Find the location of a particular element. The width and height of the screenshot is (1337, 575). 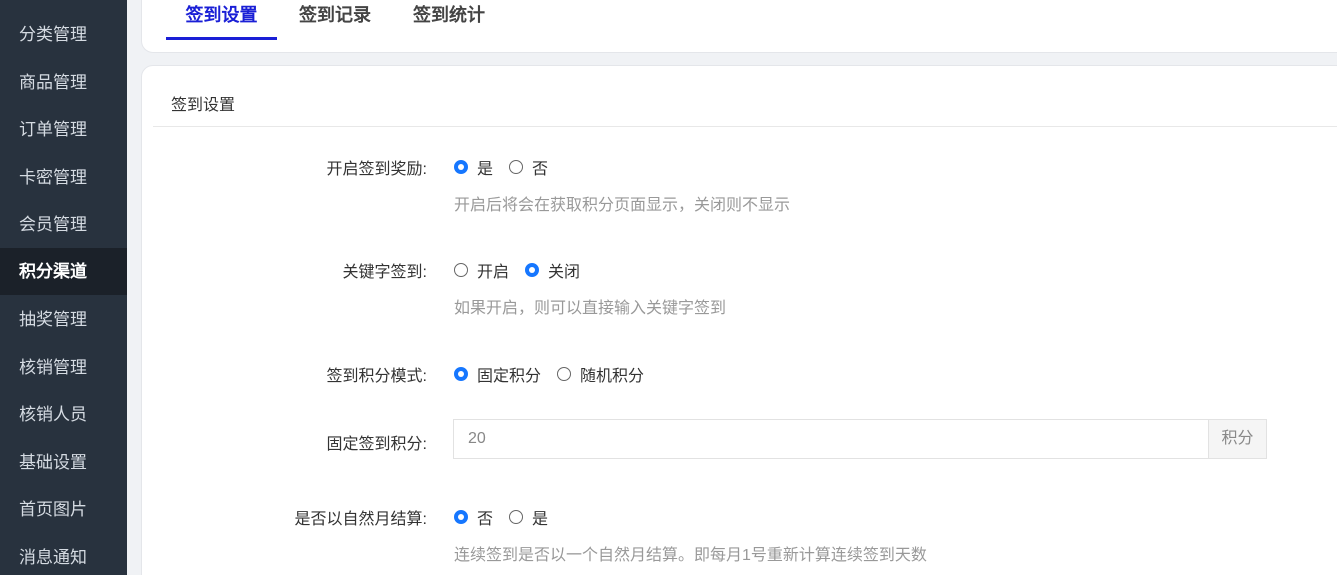

sign-reward-help: 开启后将会在获取积分页面显示，关闭则不显示 is located at coordinates (622, 205).